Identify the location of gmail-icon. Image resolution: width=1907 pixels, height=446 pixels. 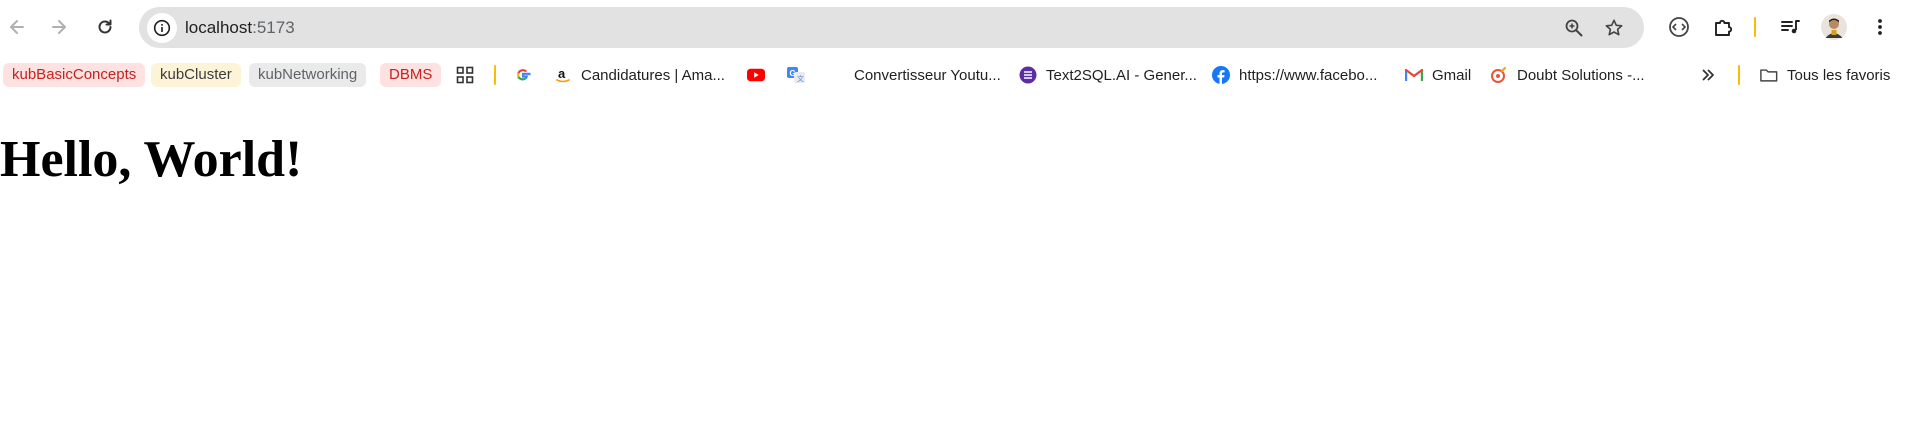
(1414, 75).